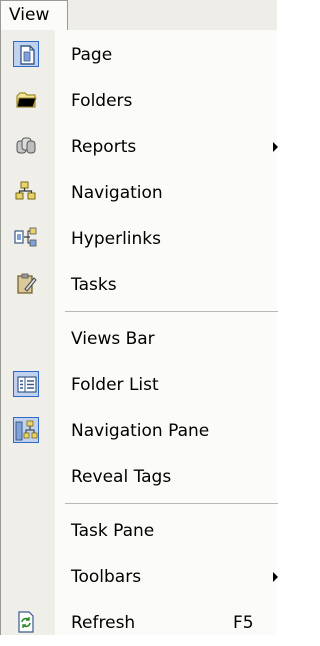 The width and height of the screenshot is (320, 646). Describe the element at coordinates (121, 477) in the screenshot. I see `menu-item-label: Reveal Tags` at that location.